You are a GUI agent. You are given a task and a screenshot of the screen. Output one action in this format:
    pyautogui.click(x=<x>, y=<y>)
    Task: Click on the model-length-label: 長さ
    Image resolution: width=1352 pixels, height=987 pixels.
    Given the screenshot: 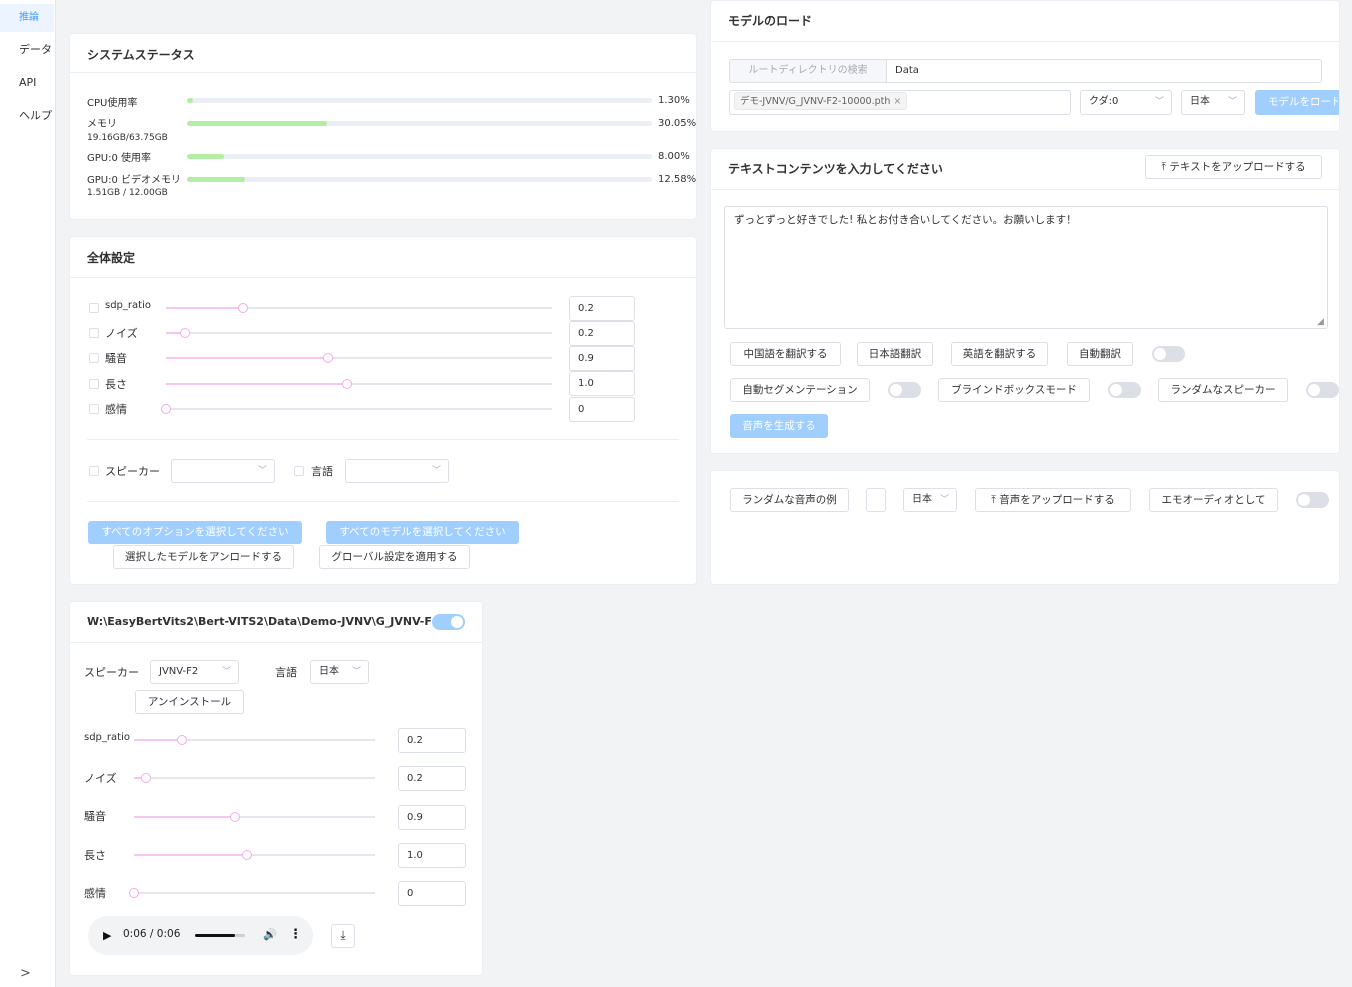 What is the action you would take?
    pyautogui.click(x=95, y=855)
    